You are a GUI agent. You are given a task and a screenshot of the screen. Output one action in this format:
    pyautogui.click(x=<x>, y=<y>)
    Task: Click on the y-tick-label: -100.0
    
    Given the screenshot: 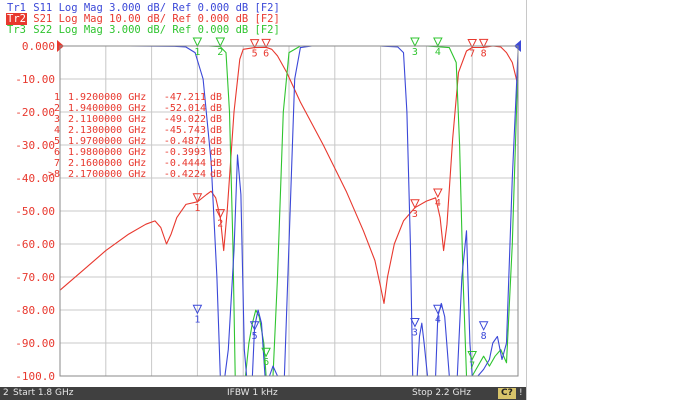 What is the action you would take?
    pyautogui.click(x=35, y=376)
    